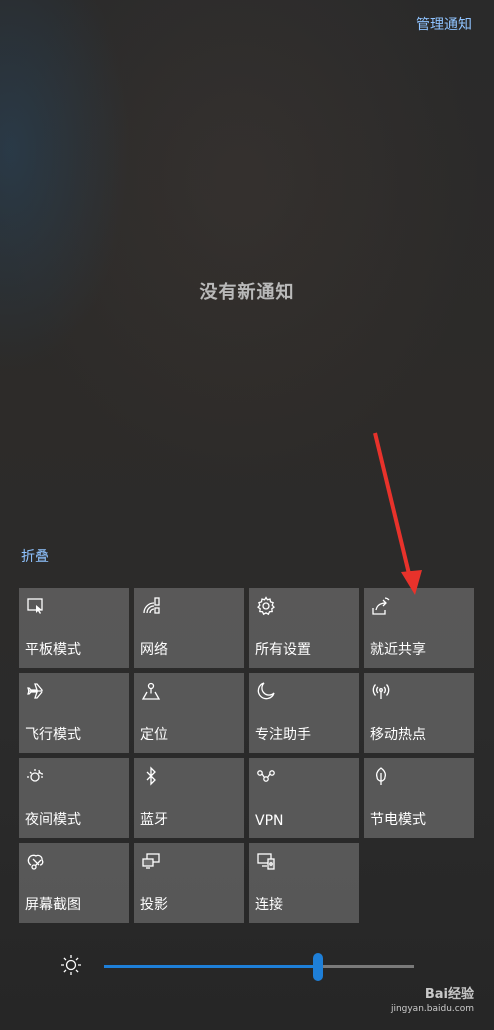 Image resolution: width=494 pixels, height=1030 pixels. I want to click on watermark-url: jingyan.baidu.com, so click(432, 1009).